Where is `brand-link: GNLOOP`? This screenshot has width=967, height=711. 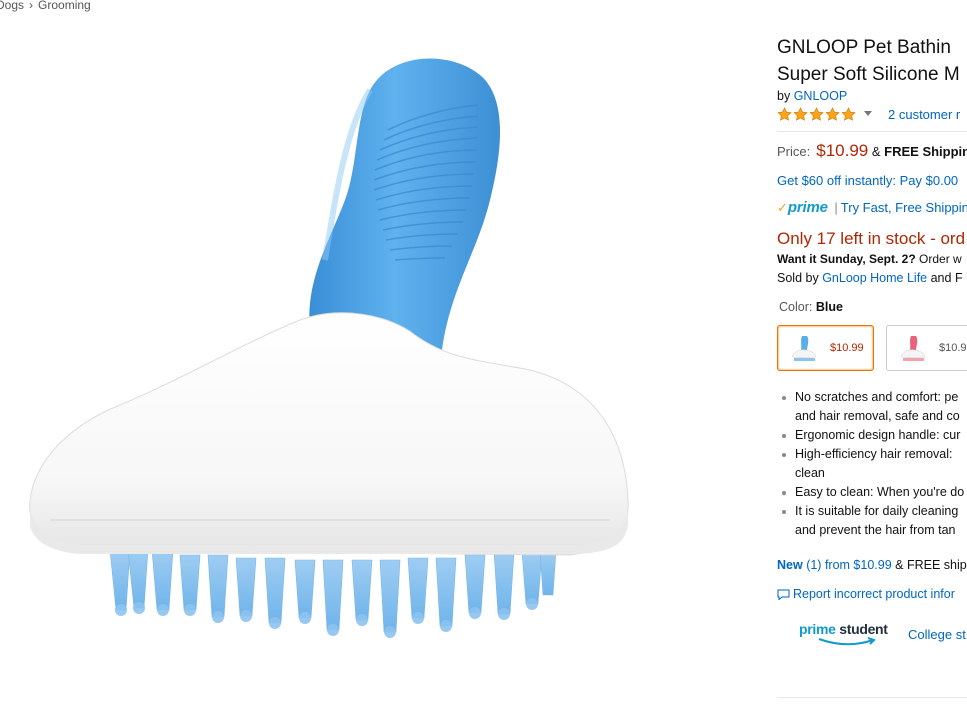
brand-link: GNLOOP is located at coordinates (821, 96).